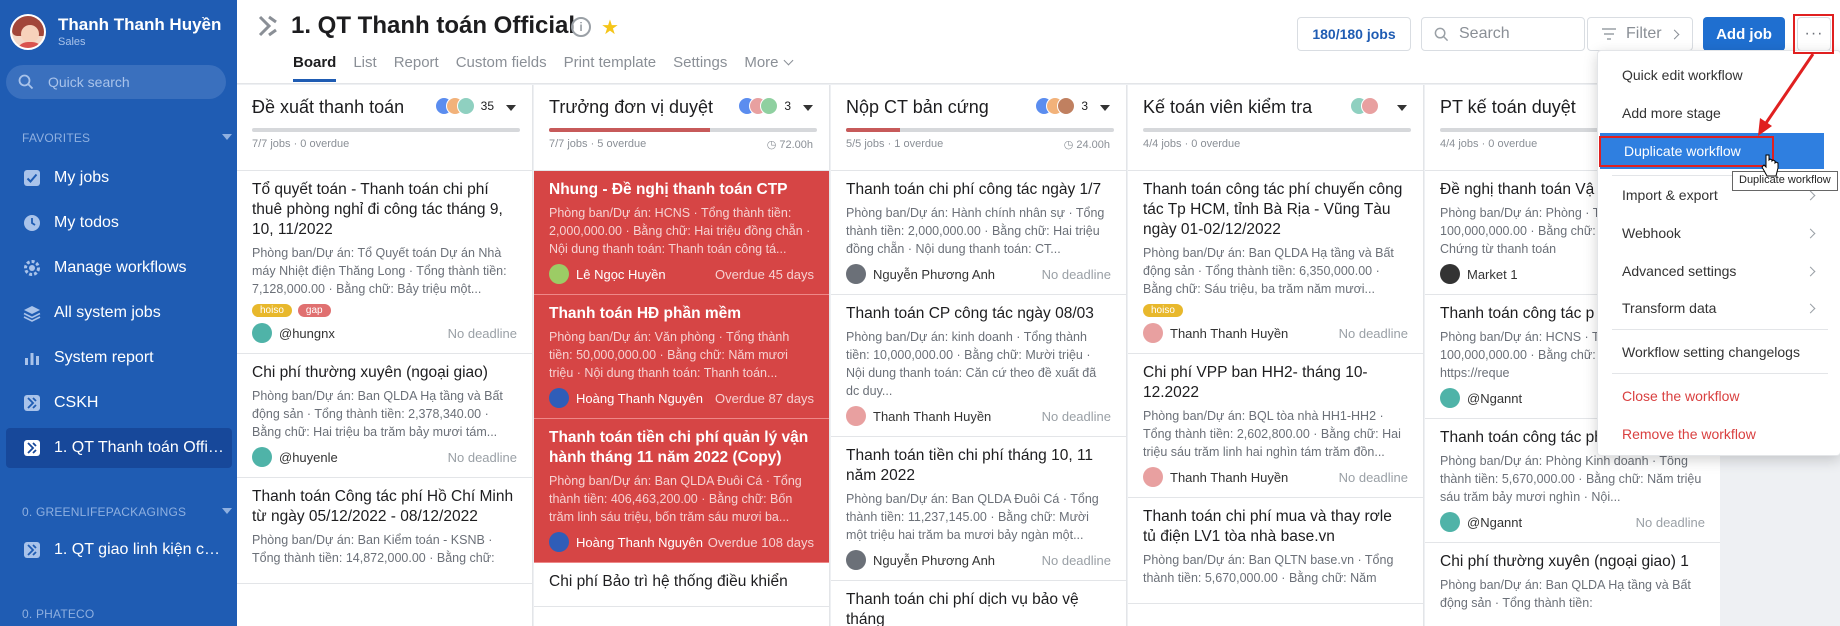  I want to click on sidebar-item-manage-workflows: Manage workflows, so click(119, 268).